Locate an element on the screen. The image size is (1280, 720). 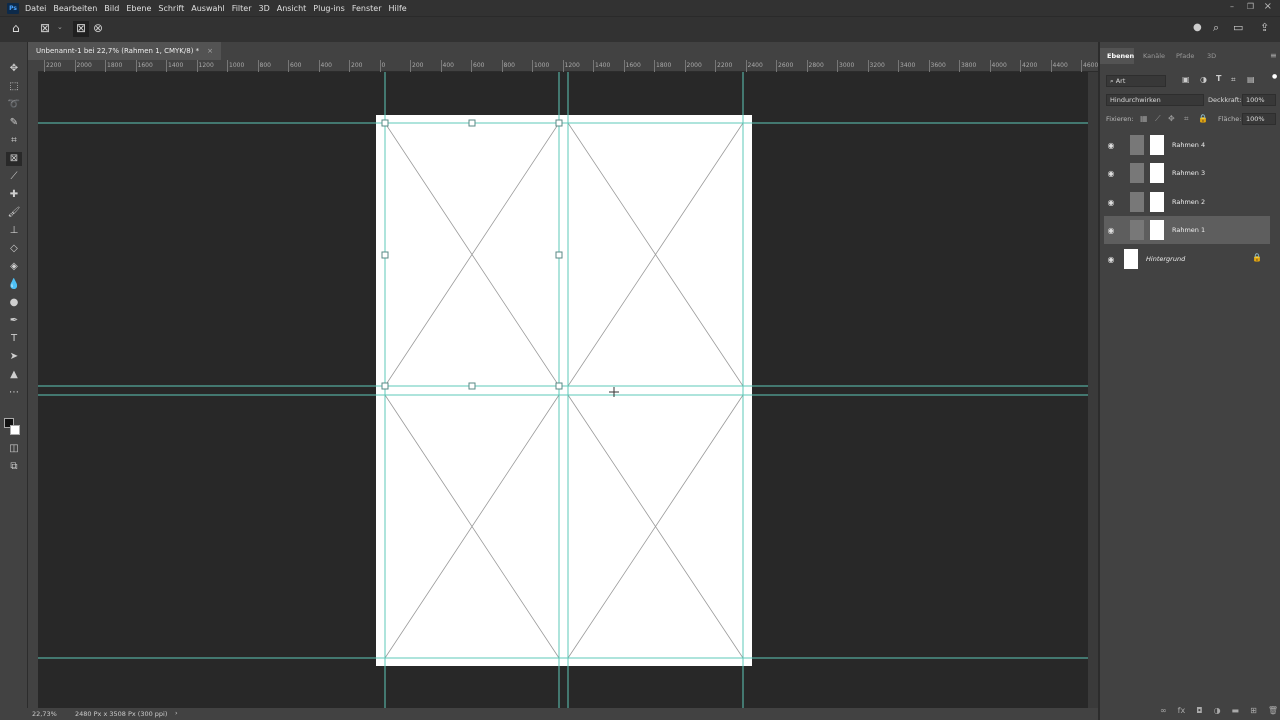
fill-field: 100% is located at coordinates (1259, 119).